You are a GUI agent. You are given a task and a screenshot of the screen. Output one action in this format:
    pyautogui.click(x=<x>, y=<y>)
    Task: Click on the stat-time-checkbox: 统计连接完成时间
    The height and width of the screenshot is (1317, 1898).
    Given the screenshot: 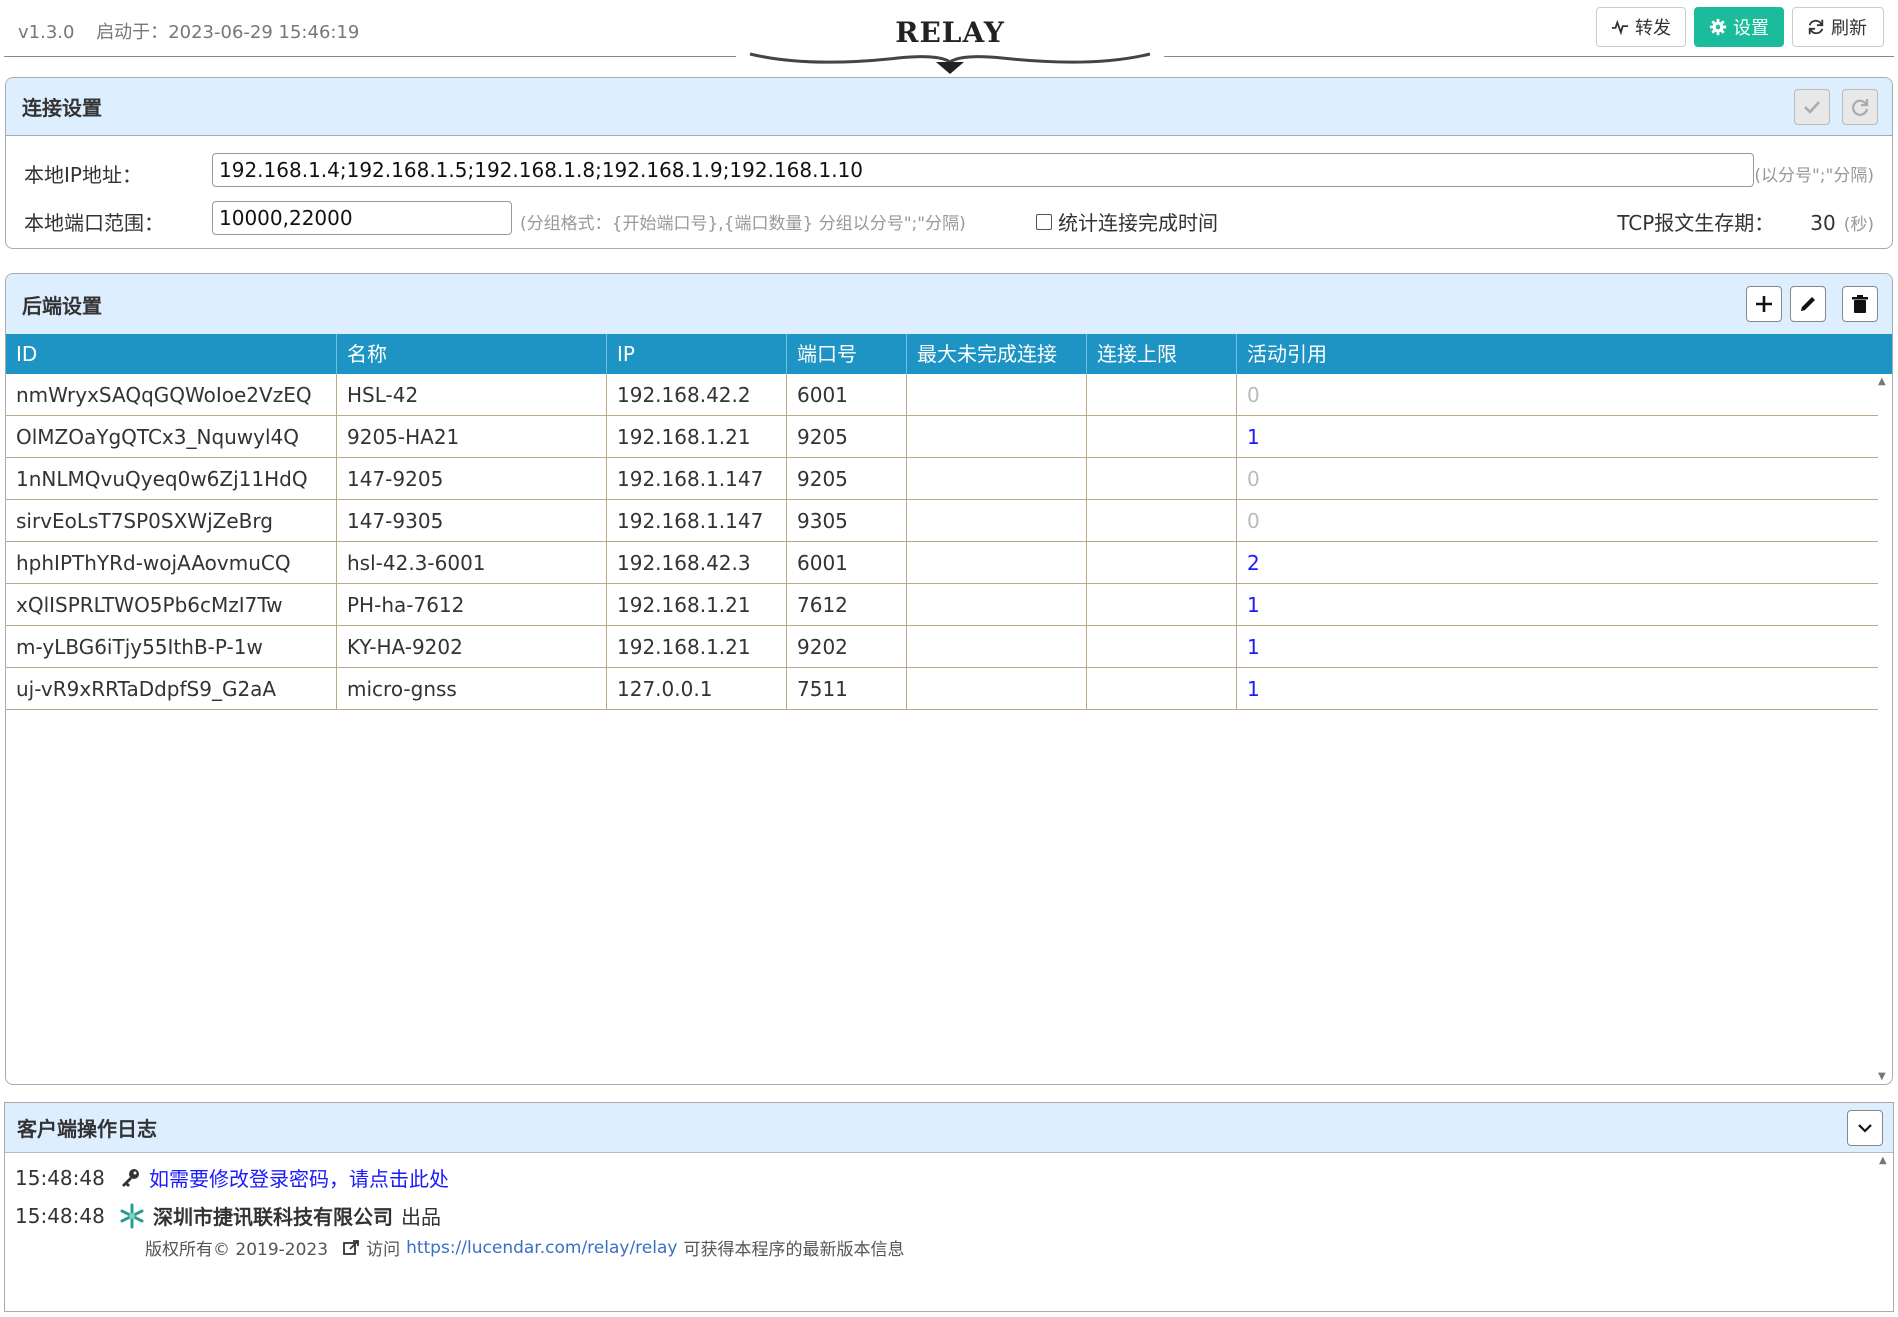 What is the action you would take?
    pyautogui.click(x=1127, y=221)
    